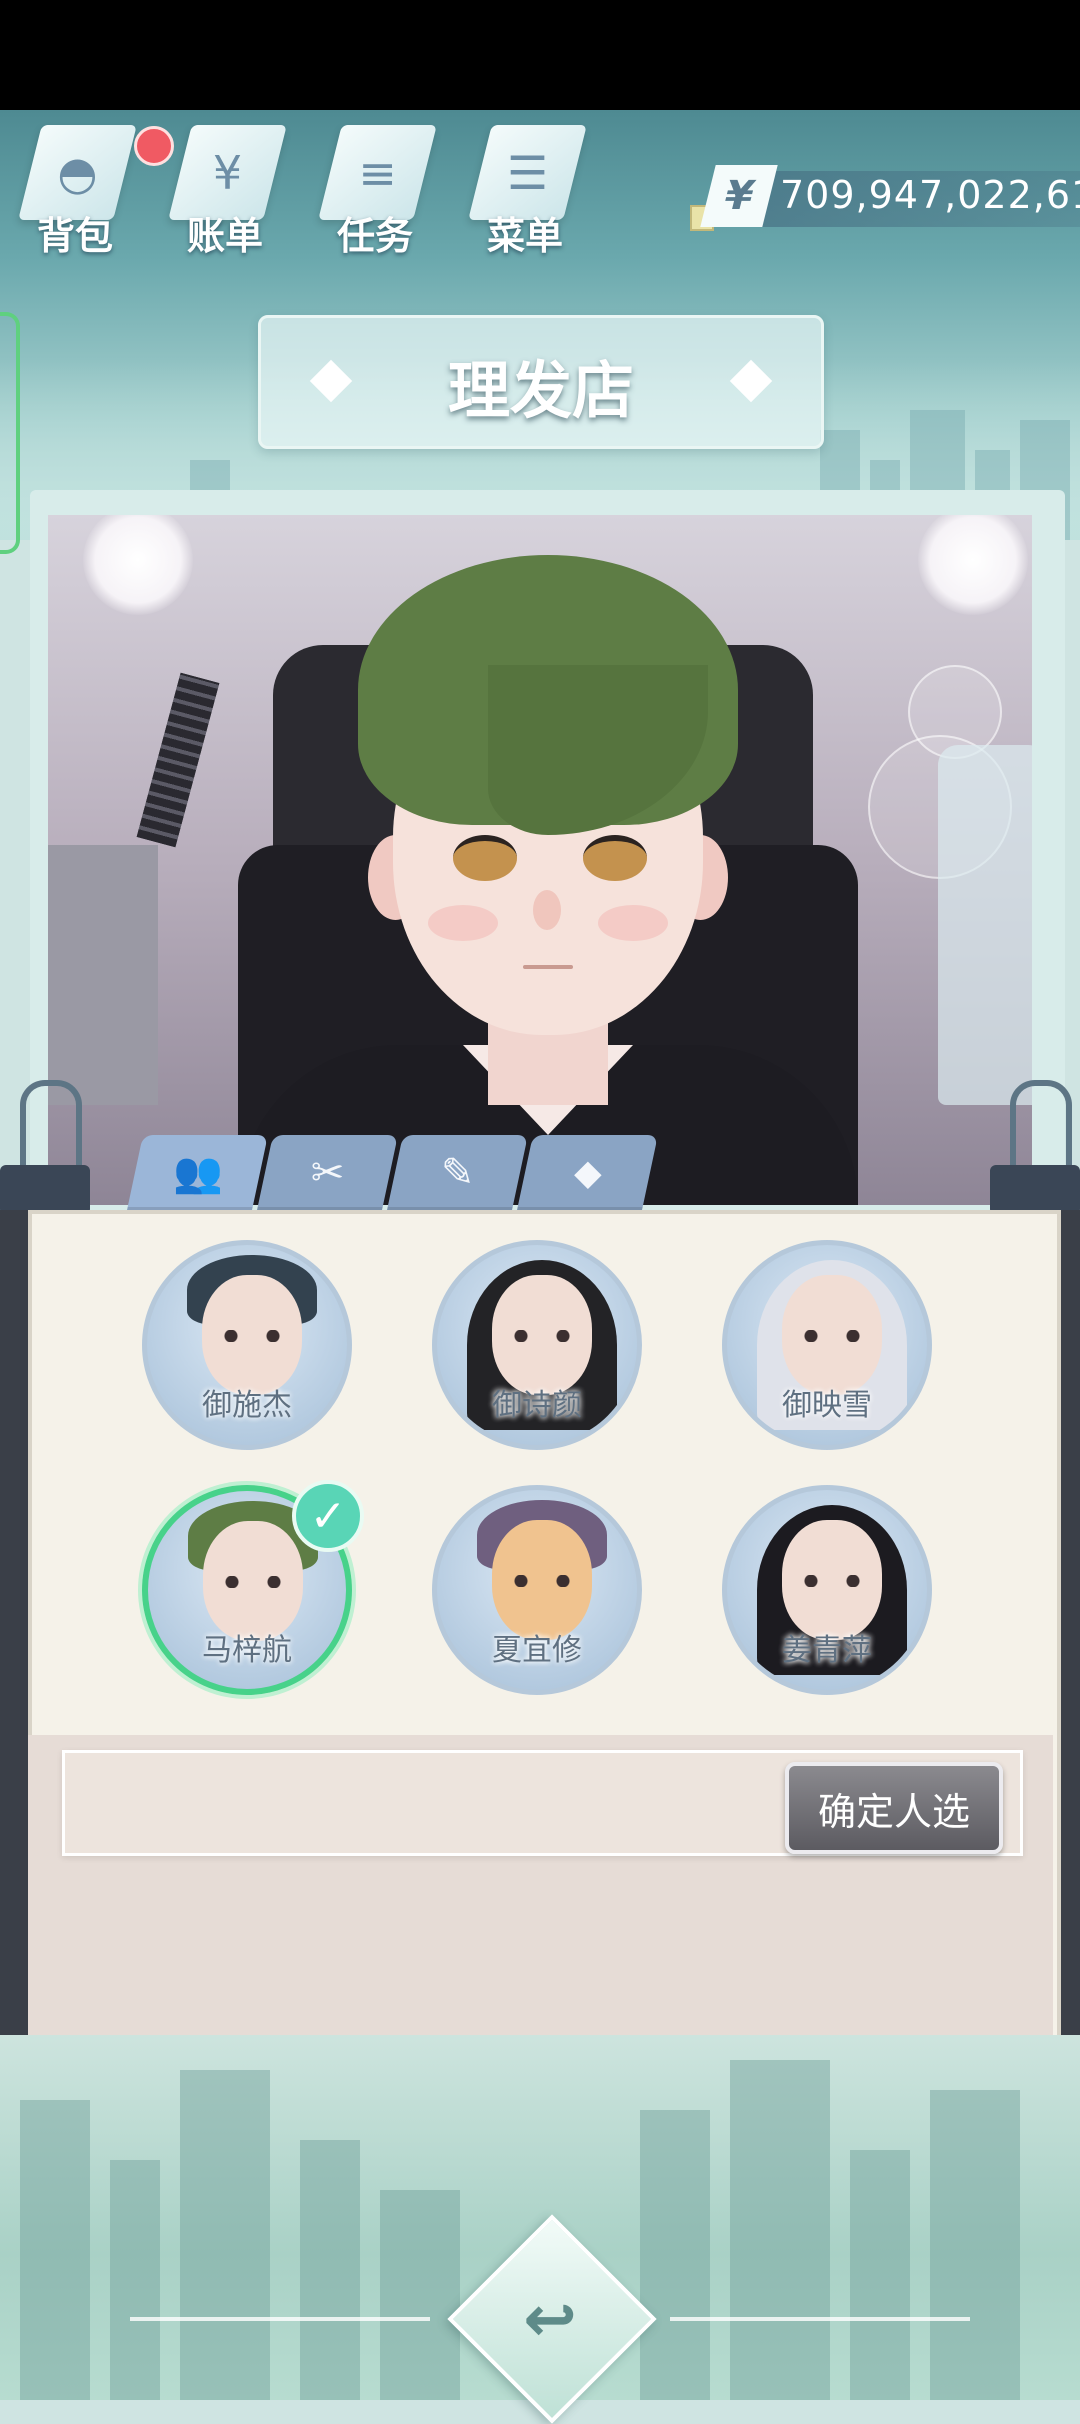 This screenshot has height=2424, width=1080. What do you see at coordinates (328, 1516) in the screenshot?
I see `check-icon: ✓` at bounding box center [328, 1516].